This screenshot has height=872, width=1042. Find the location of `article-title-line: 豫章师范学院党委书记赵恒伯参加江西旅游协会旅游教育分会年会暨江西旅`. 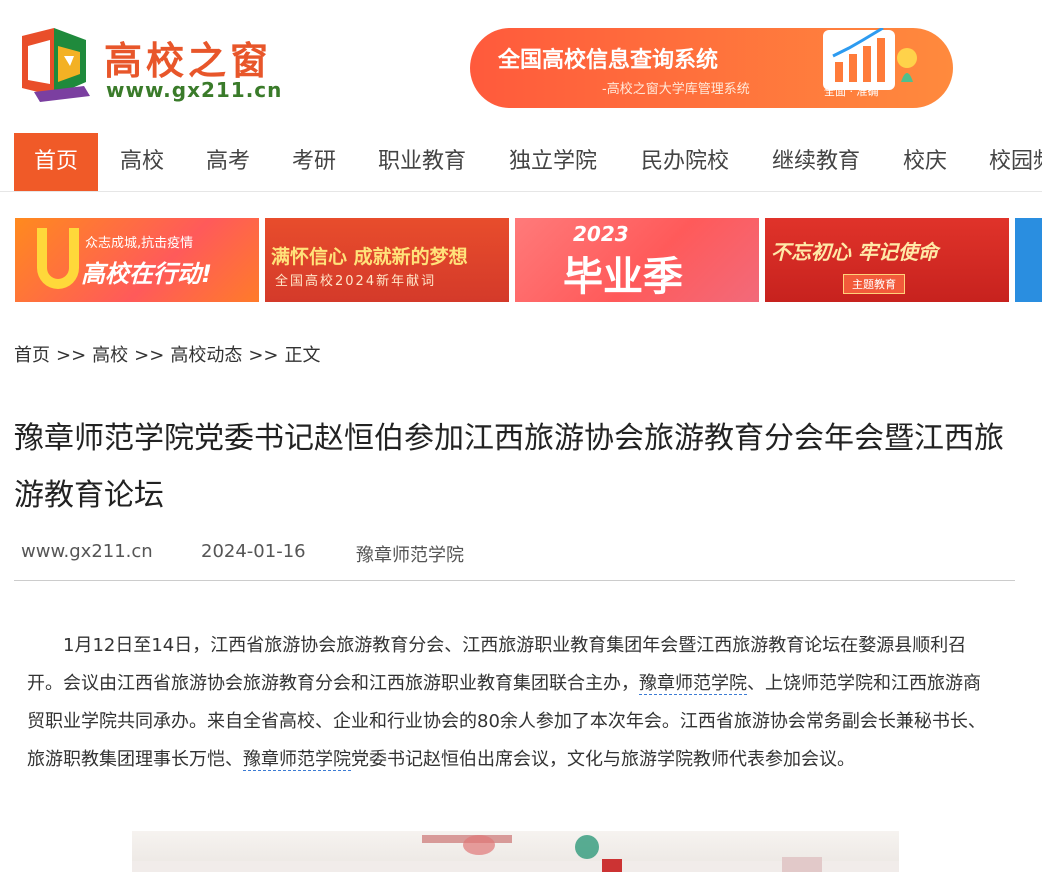

article-title-line: 豫章师范学院党委书记赵恒伯参加江西旅游协会旅游教育分会年会暨江西旅 is located at coordinates (509, 438).